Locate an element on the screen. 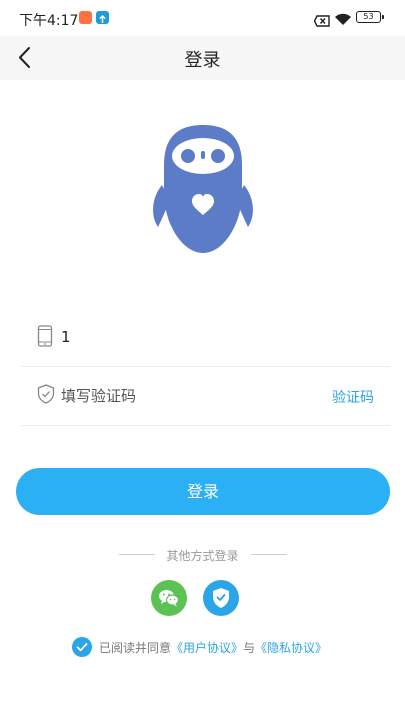  privacy-agreement-link: 《隐私协议》 is located at coordinates (291, 648).